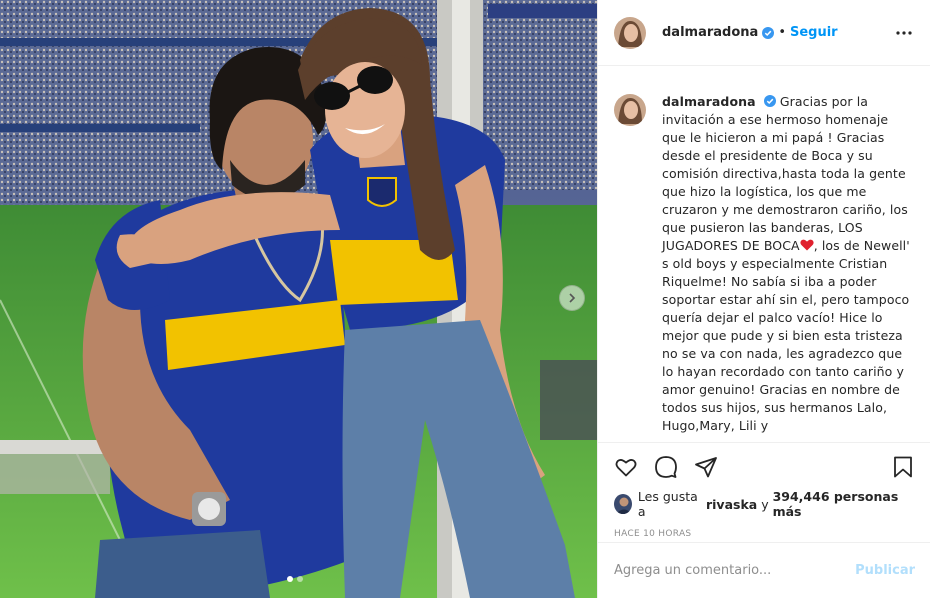 The height and width of the screenshot is (598, 930). I want to click on liker-username: rivaska, so click(731, 504).